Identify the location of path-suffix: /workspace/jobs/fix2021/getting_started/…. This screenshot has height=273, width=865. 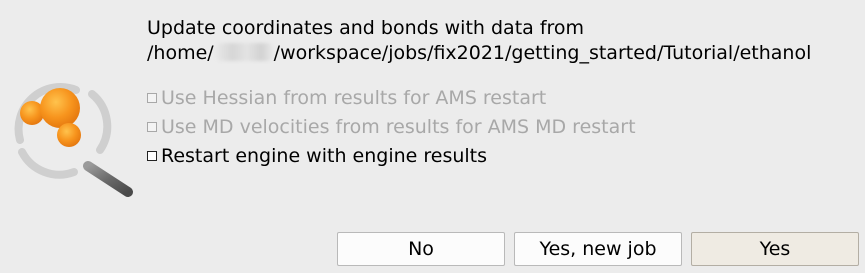
(542, 53).